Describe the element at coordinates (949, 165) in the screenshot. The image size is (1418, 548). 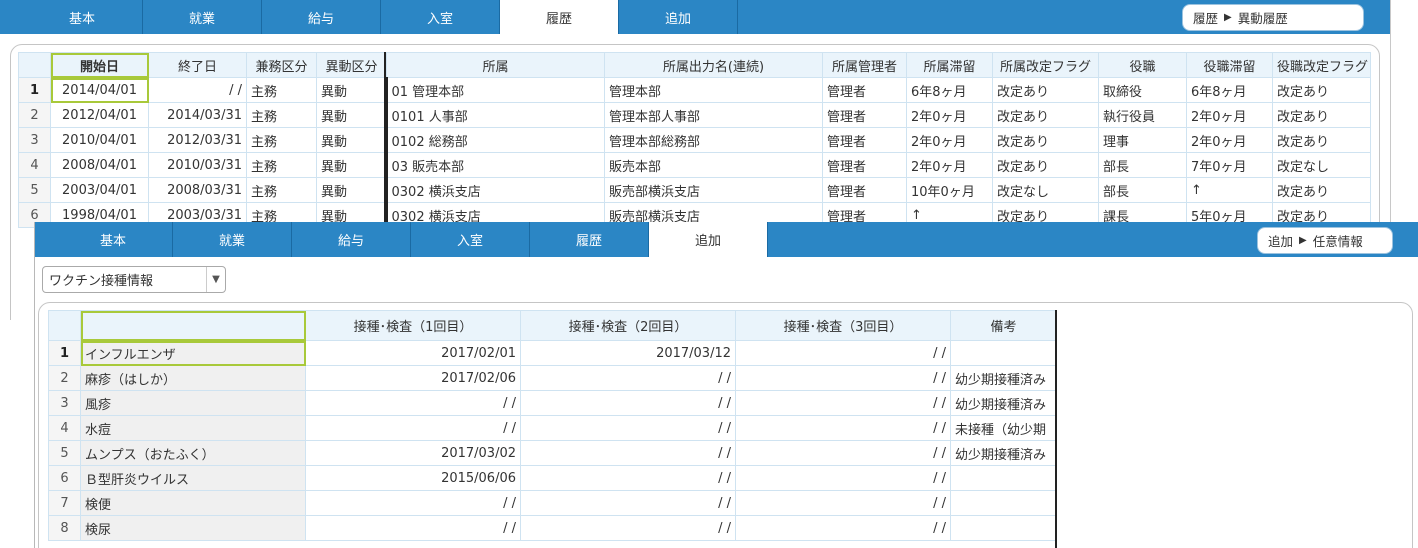
I see `cell-department-tenure: 2年0ヶ月` at that location.